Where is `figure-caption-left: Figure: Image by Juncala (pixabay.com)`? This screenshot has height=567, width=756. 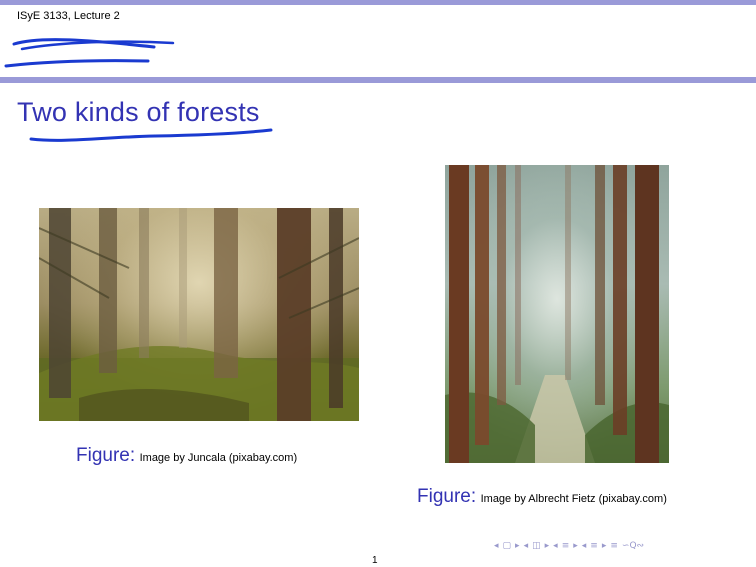
figure-caption-left: Figure: Image by Juncala (pixabay.com) is located at coordinates (186, 456).